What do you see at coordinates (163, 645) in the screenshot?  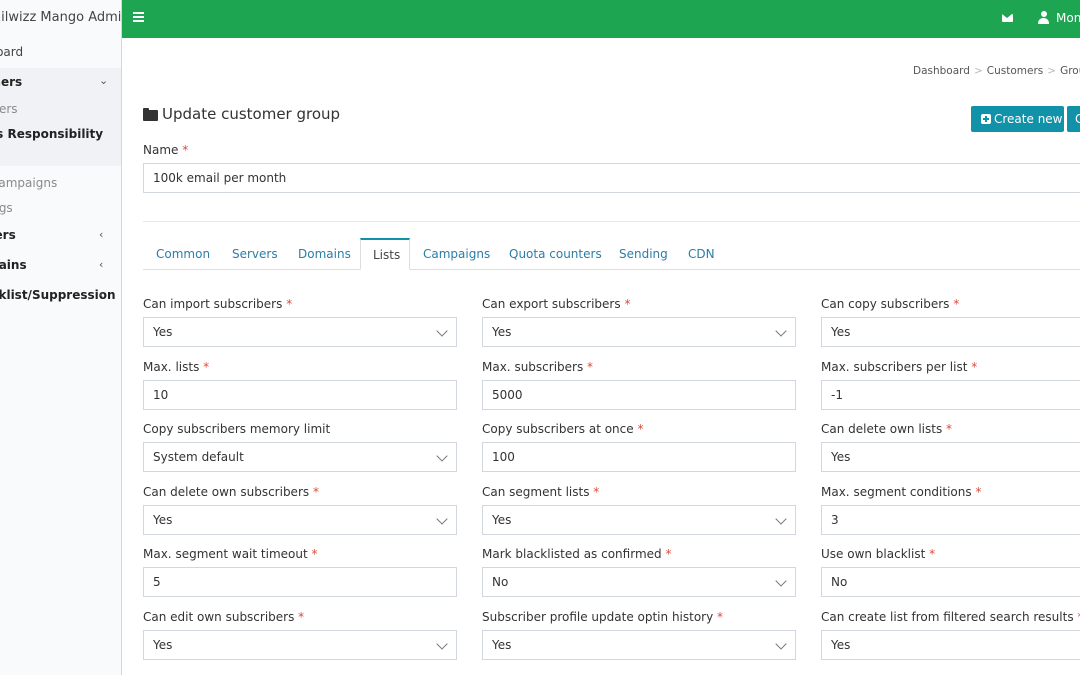 I see `can-edit-own-subscribers-value: Yes` at bounding box center [163, 645].